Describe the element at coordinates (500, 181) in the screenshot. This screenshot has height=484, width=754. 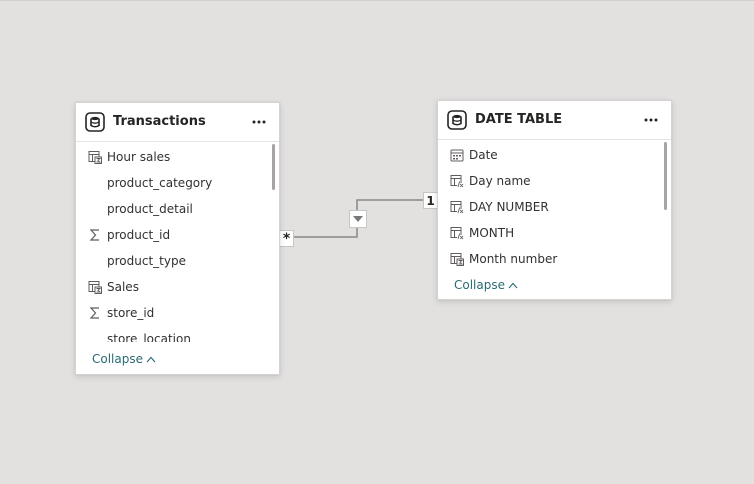
I see `field-label: Day name` at that location.